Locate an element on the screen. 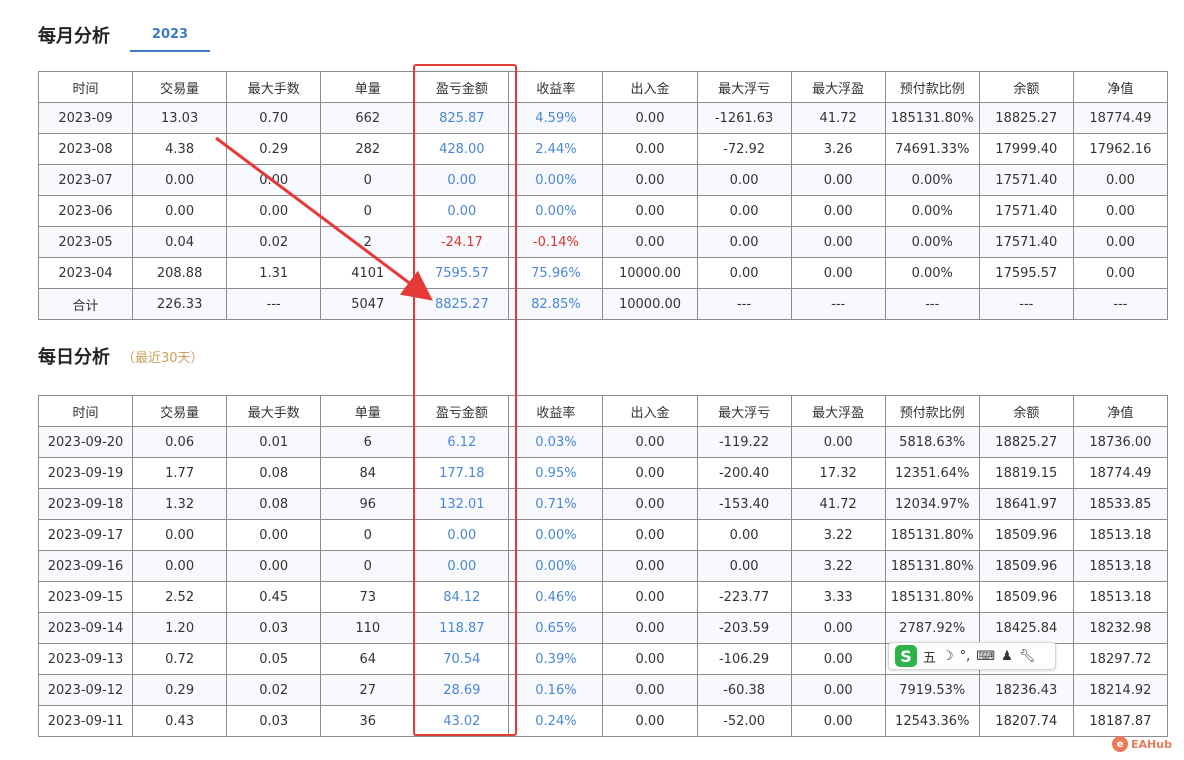 The height and width of the screenshot is (760, 1184). monthly-cell: 2 is located at coordinates (368, 242).